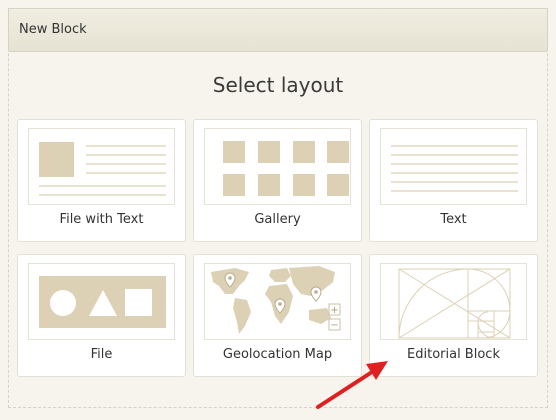 This screenshot has height=420, width=556. I want to click on layout-label: Text, so click(453, 219).